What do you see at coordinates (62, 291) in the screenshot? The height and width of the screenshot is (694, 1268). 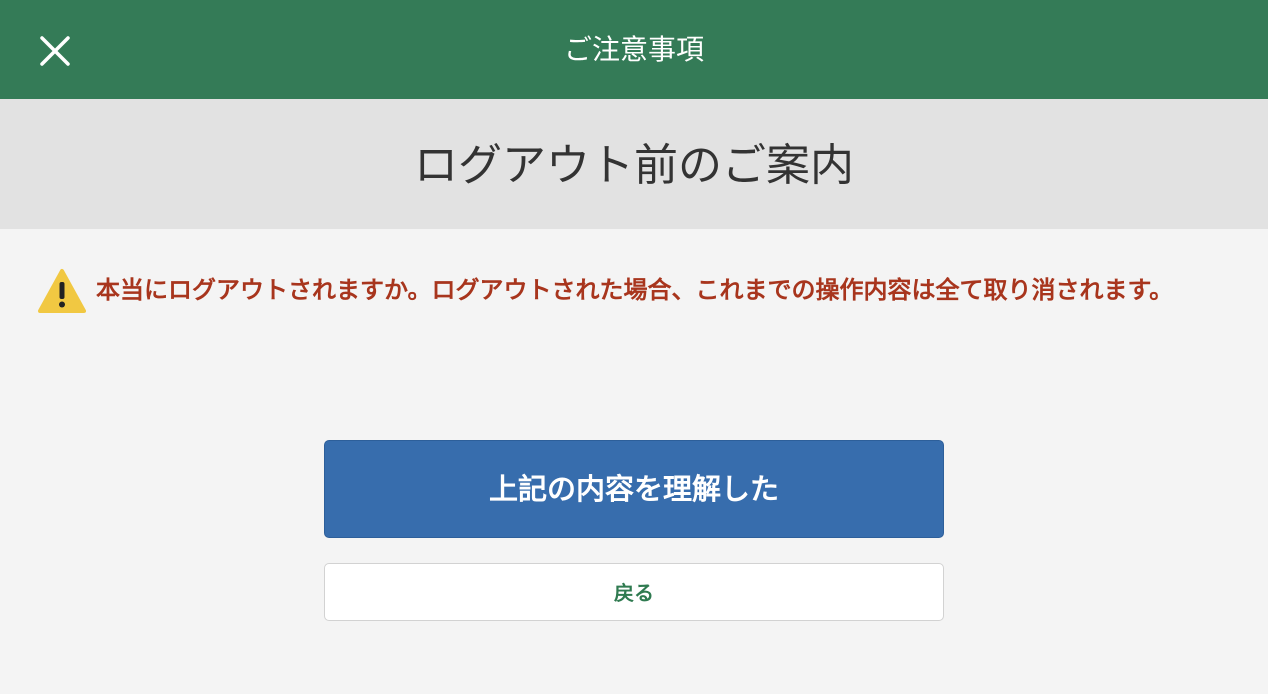 I see `warning-icon` at bounding box center [62, 291].